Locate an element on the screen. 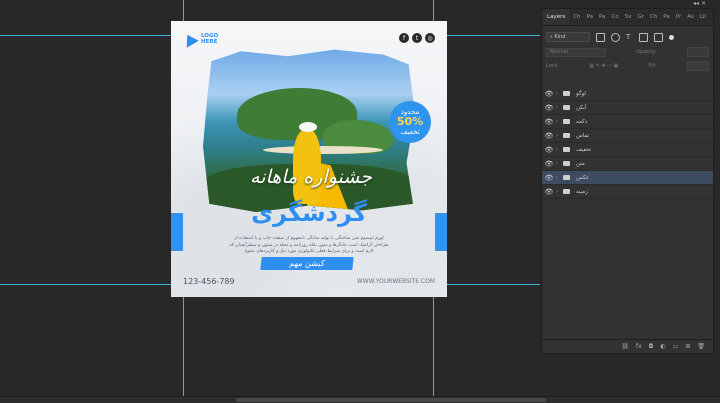 The image size is (720, 403). layer-name: متن is located at coordinates (580, 163).